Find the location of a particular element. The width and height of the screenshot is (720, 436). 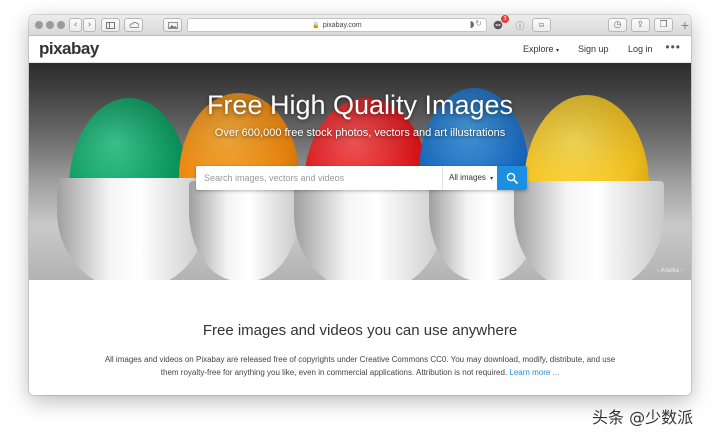

media-type-select: All images ▾ is located at coordinates (469, 178).